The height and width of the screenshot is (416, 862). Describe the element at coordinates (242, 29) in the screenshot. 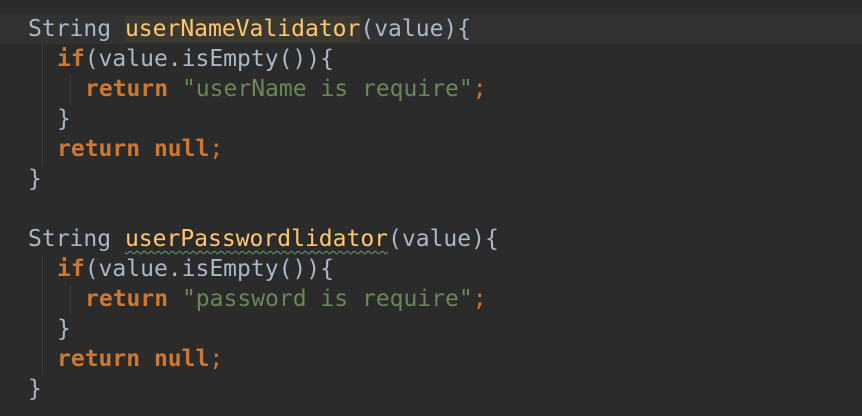

I see `function-name: userNameValidator` at that location.